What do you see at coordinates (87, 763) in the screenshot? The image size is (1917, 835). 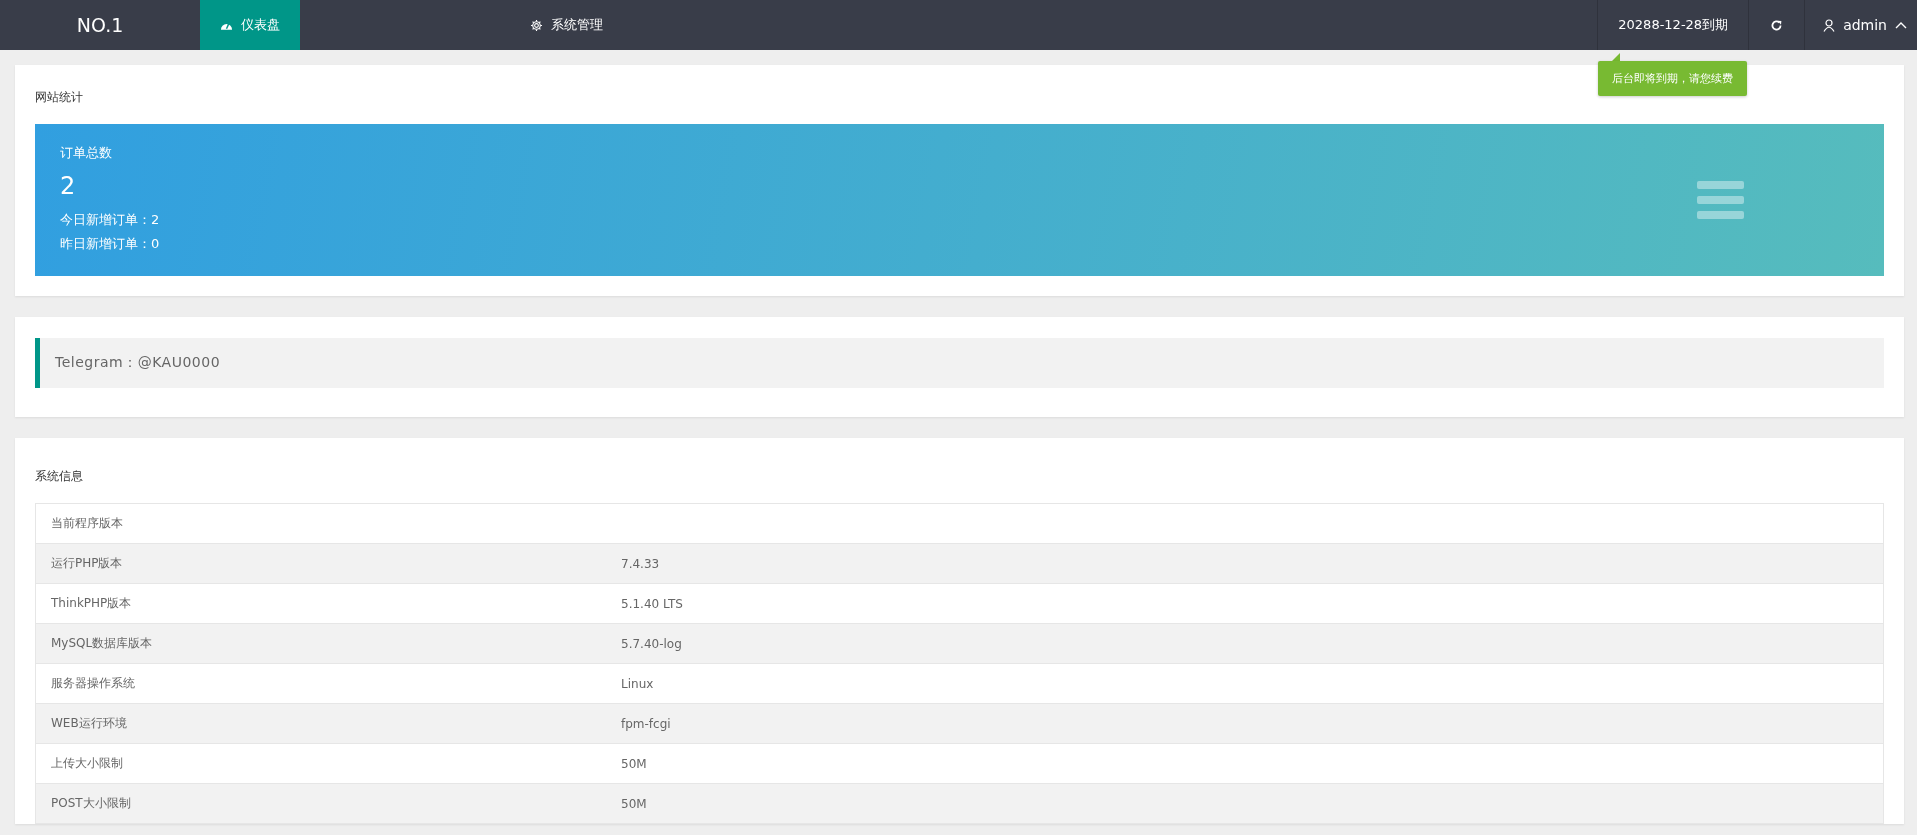 I see `table-cell-text: 上传大小限制` at bounding box center [87, 763].